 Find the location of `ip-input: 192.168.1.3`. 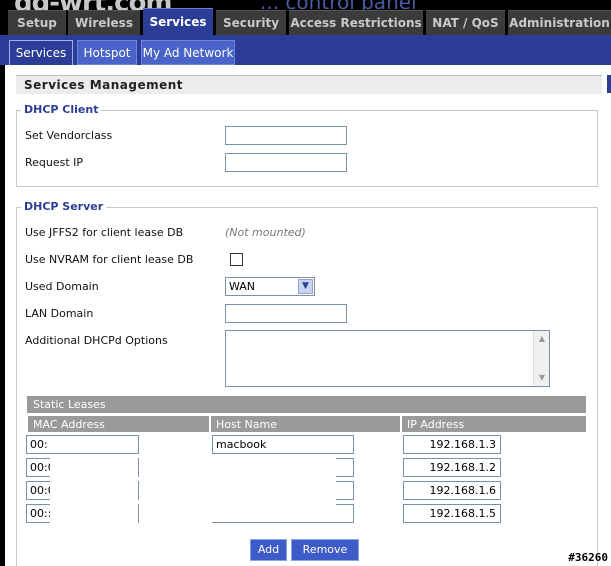

ip-input: 192.168.1.3 is located at coordinates (452, 444).